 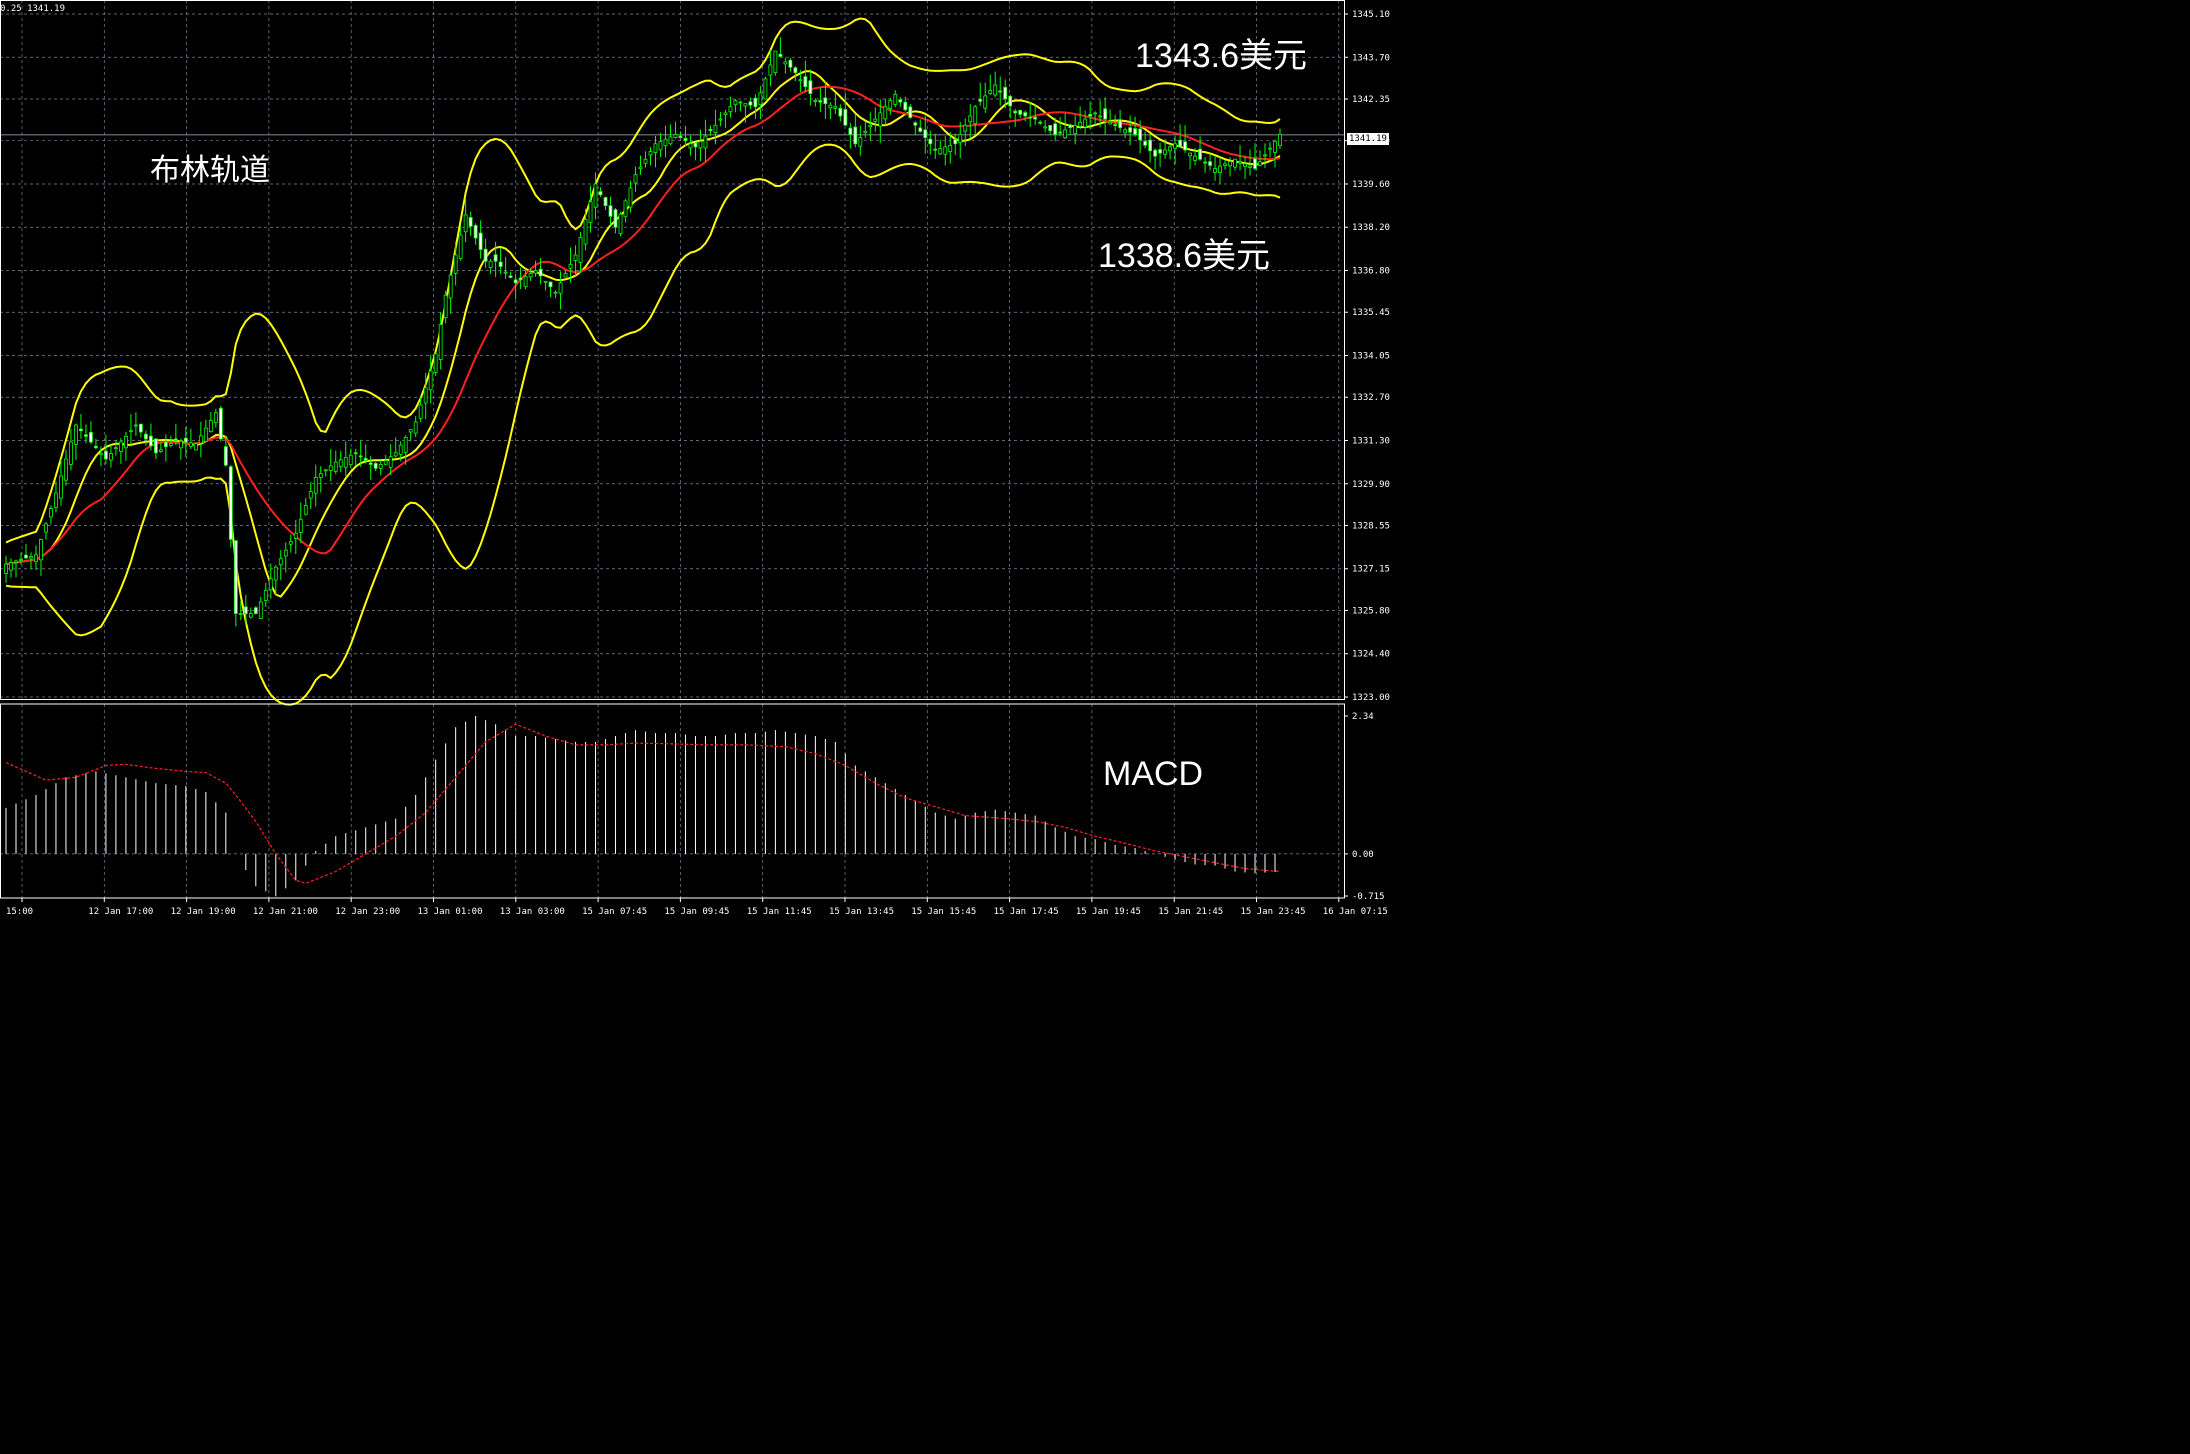 I want to click on y-tick-label: 1323.00, so click(x=1371, y=698).